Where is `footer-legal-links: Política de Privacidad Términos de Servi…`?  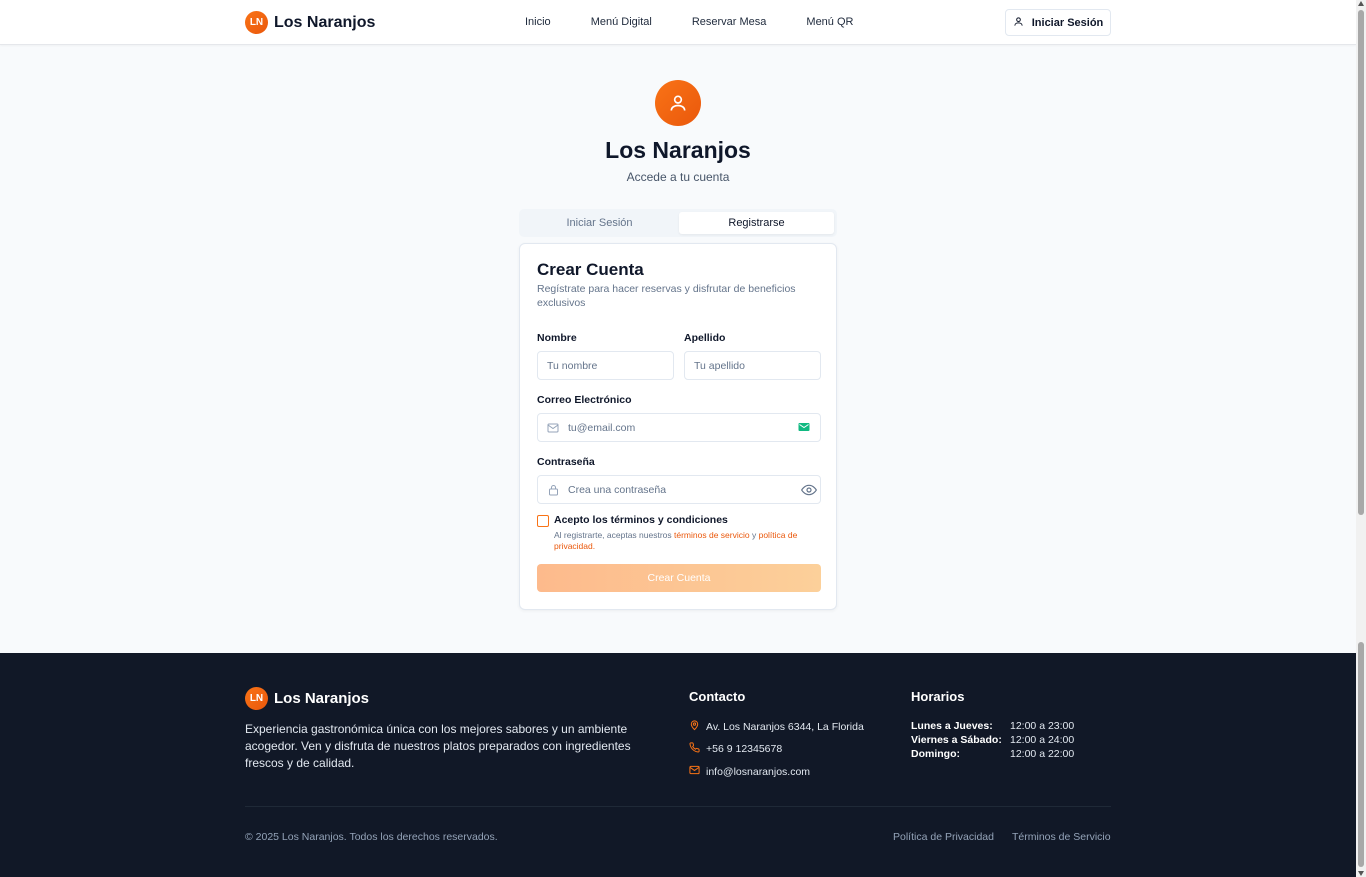
footer-legal-links: Política de Privacidad Términos de Servi… is located at coordinates (1002, 837).